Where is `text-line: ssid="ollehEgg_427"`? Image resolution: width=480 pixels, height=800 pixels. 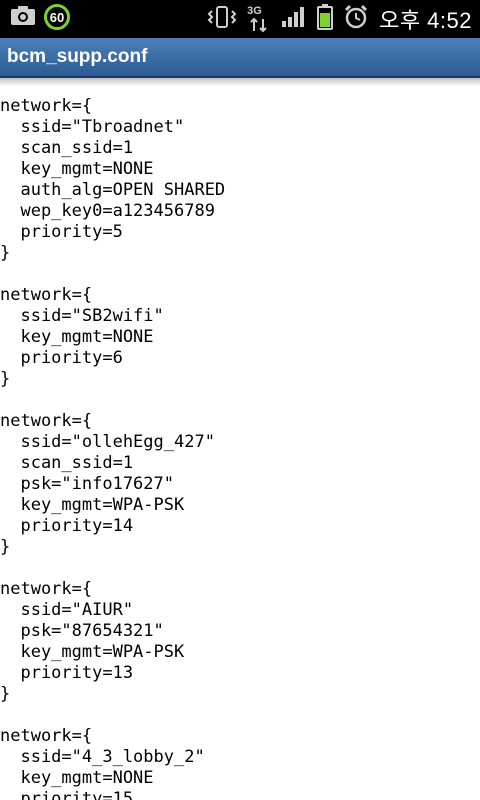
text-line: ssid="ollehEgg_427" is located at coordinates (107, 442).